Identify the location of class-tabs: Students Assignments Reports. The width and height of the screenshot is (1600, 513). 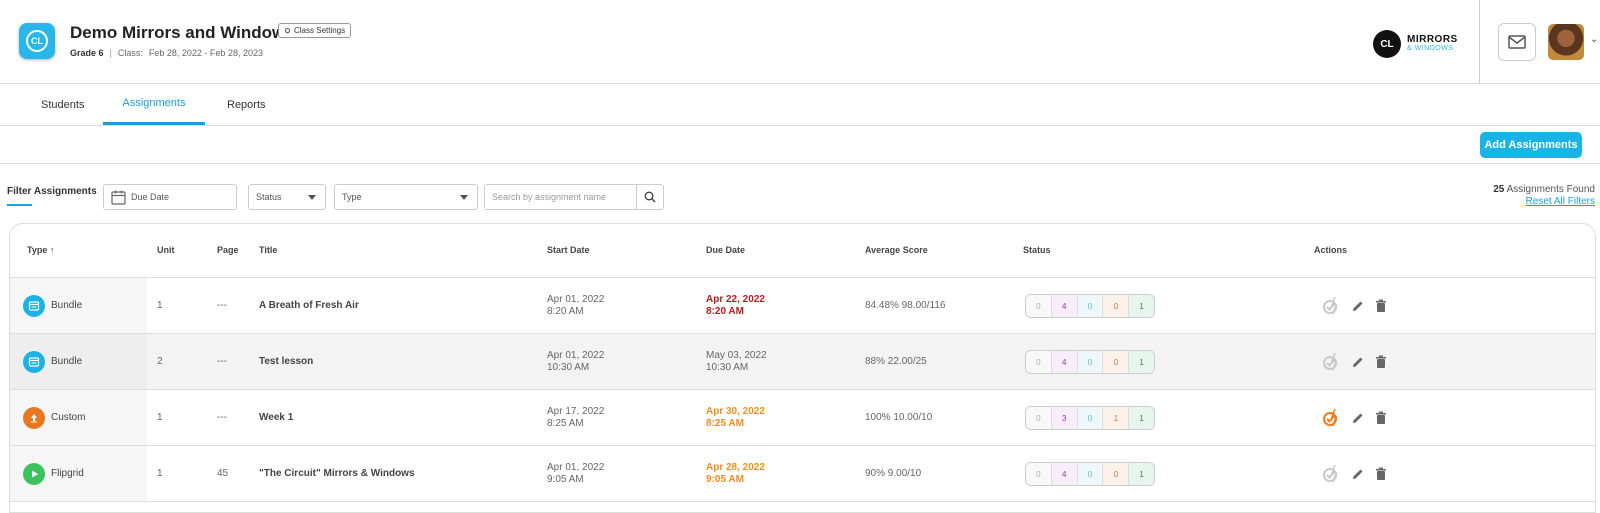
(800, 105).